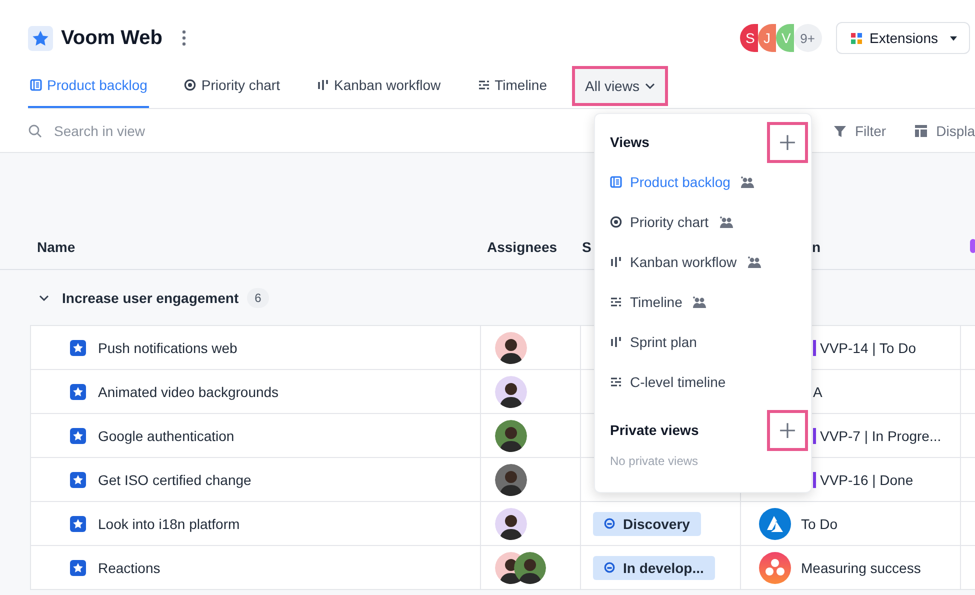 This screenshot has width=975, height=595. Describe the element at coordinates (630, 142) in the screenshot. I see `section-title: Views` at that location.